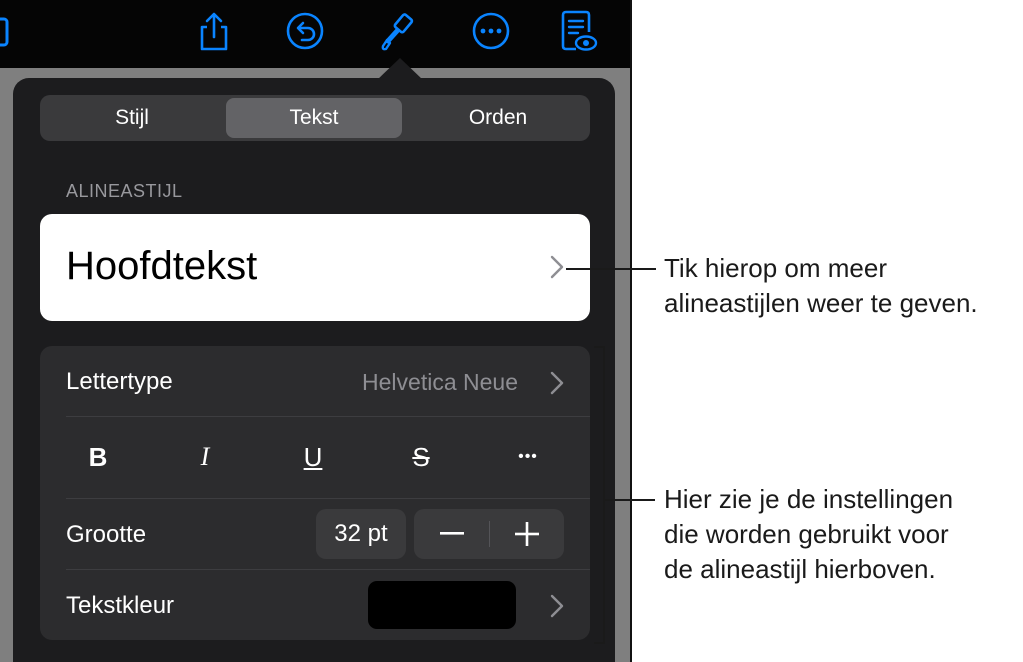 The image size is (1023, 662). I want to click on paragraph-style-header: ALINEASTIJL, so click(124, 191).